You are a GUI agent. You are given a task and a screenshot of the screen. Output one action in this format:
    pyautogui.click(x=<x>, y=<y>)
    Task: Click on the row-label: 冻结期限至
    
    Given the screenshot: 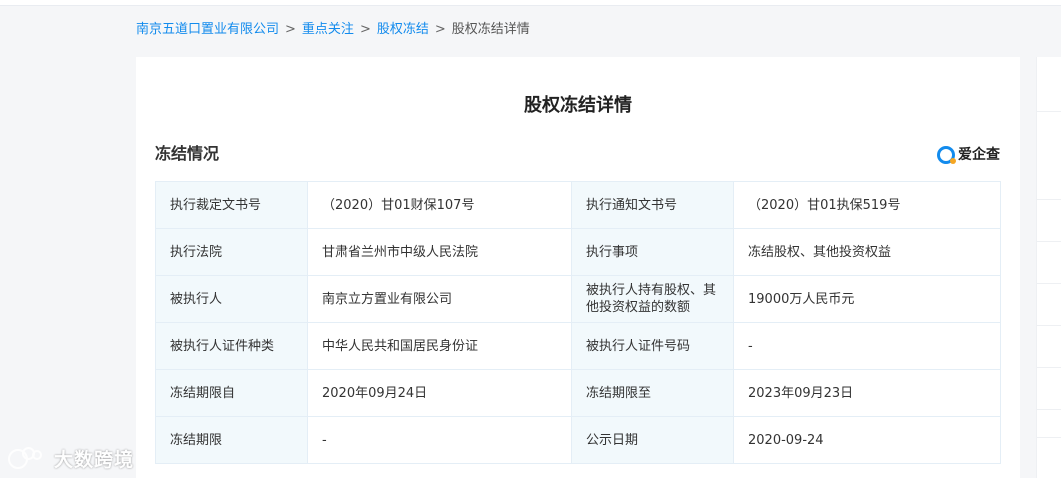 What is the action you would take?
    pyautogui.click(x=652, y=393)
    